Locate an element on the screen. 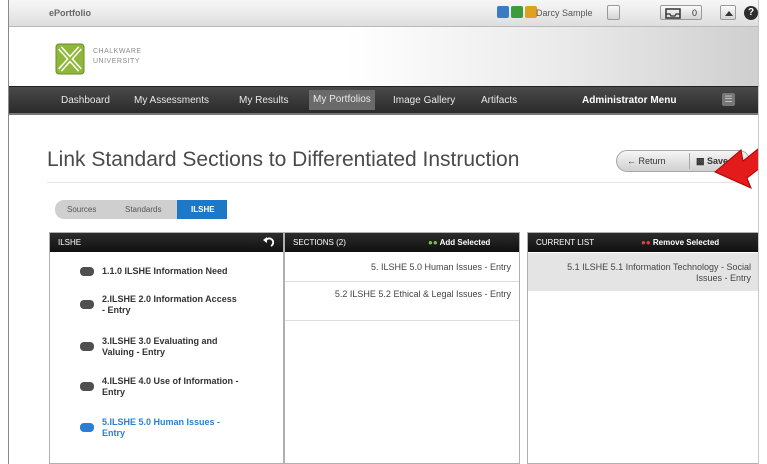  ilshe-panel-title: ILSHE is located at coordinates (70, 242).